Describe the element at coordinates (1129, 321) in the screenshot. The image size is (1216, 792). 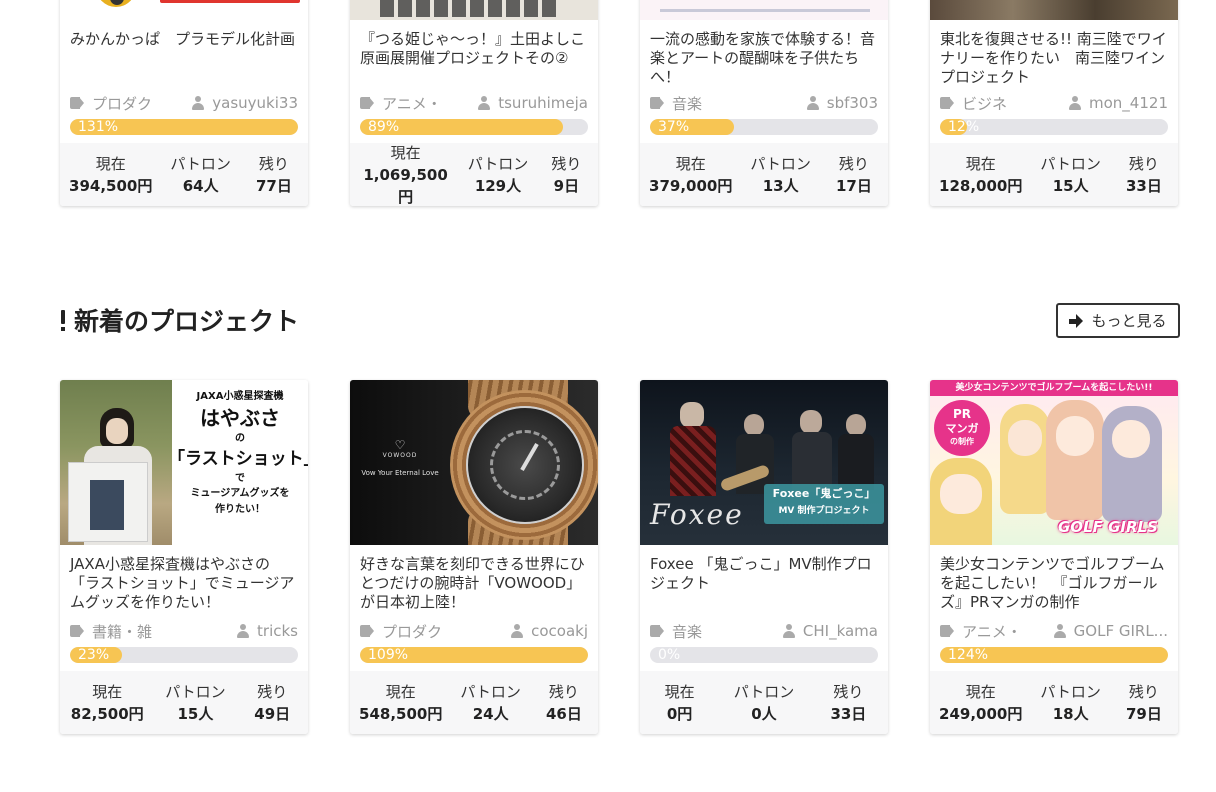
I see `see-more-label: もっと見る` at that location.